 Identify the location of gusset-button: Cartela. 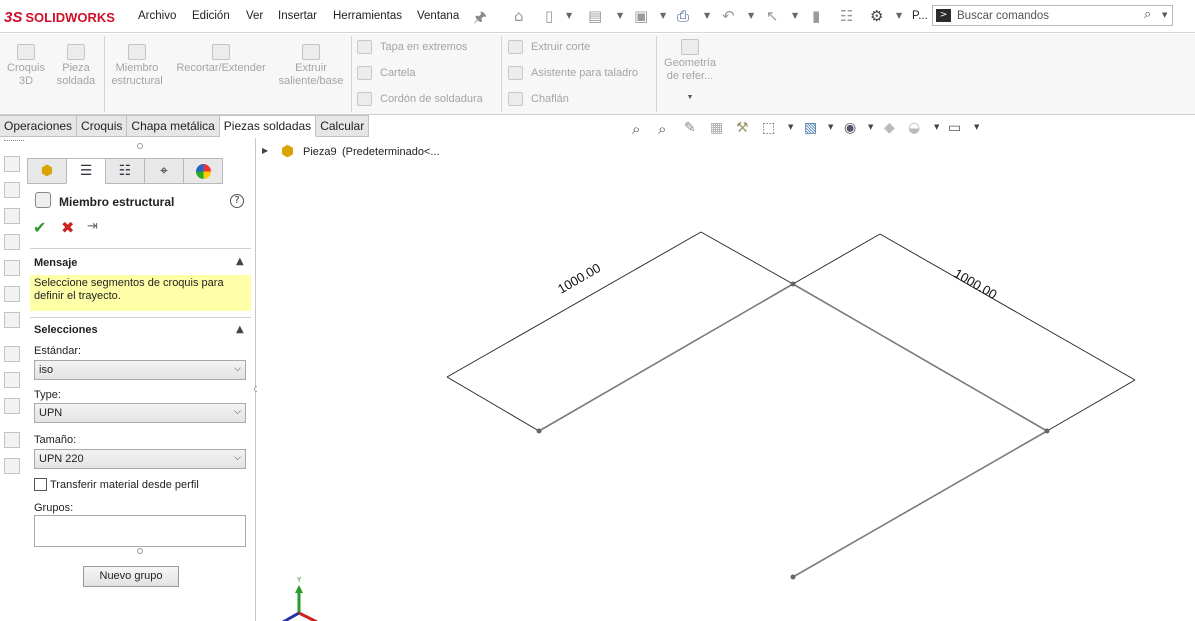
(386, 73).